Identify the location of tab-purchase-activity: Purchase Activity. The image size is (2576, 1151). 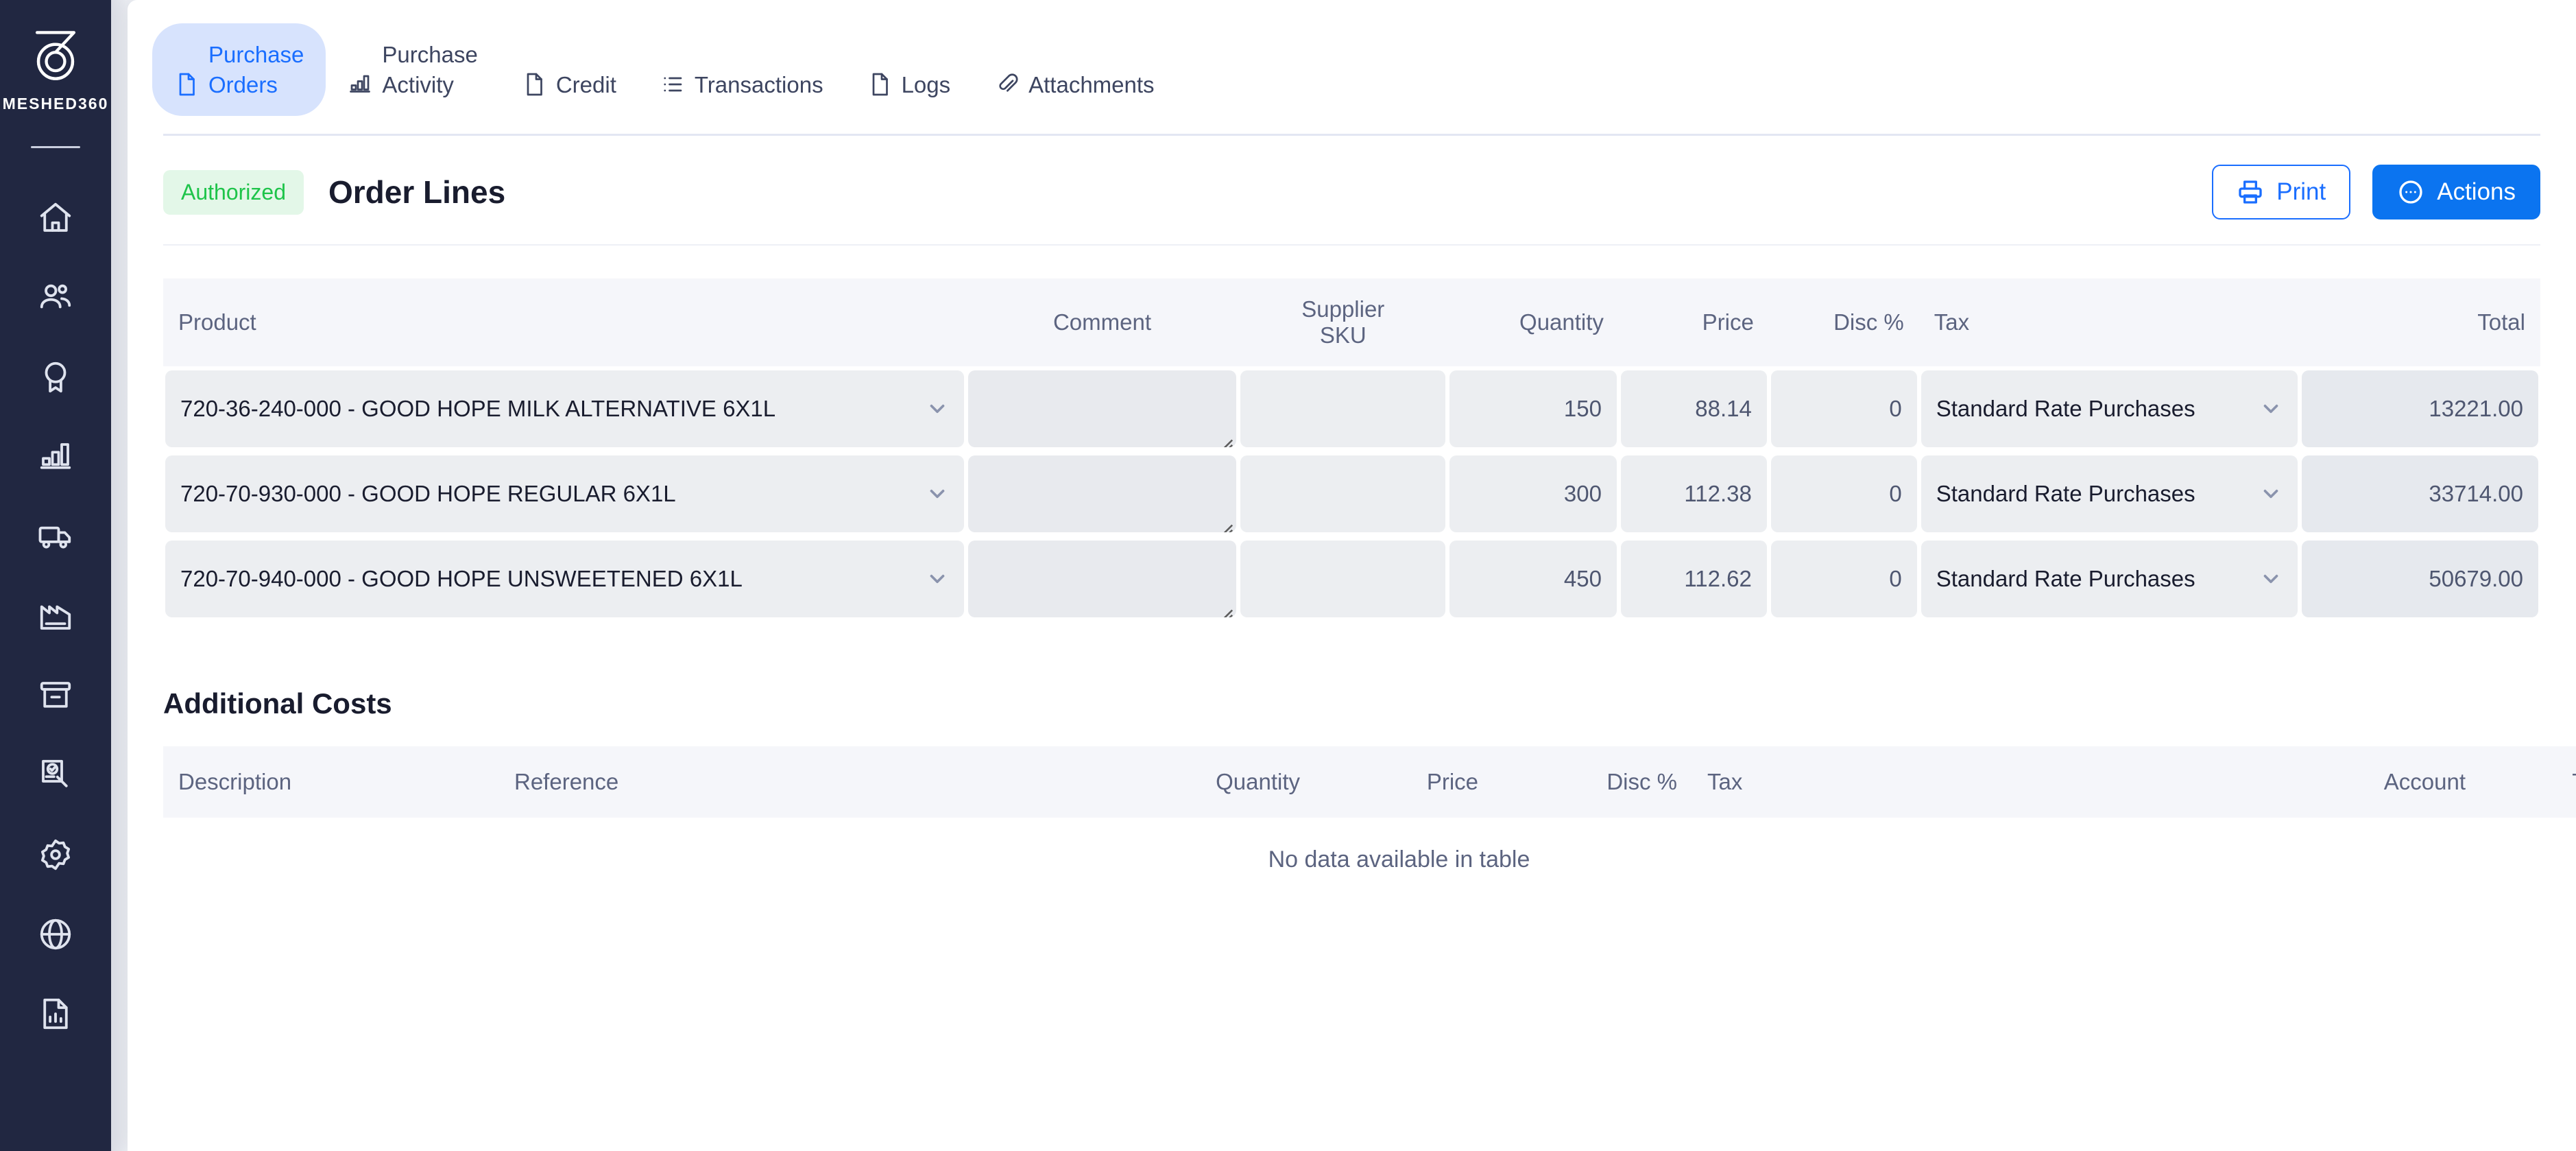
(413, 69).